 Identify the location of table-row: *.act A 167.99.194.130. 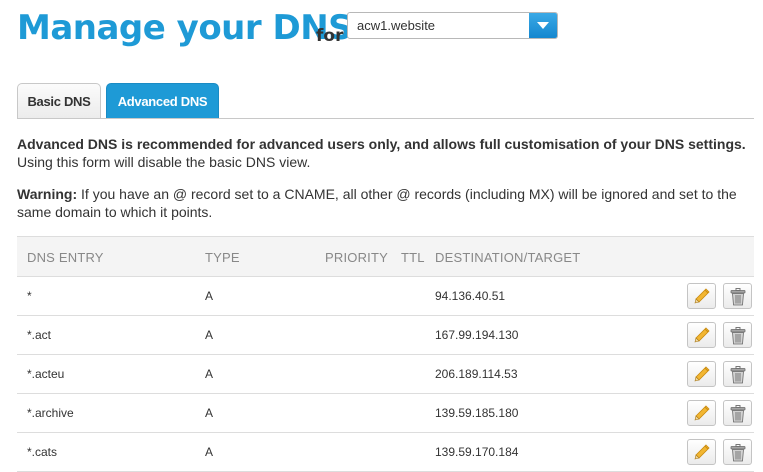
(385, 335).